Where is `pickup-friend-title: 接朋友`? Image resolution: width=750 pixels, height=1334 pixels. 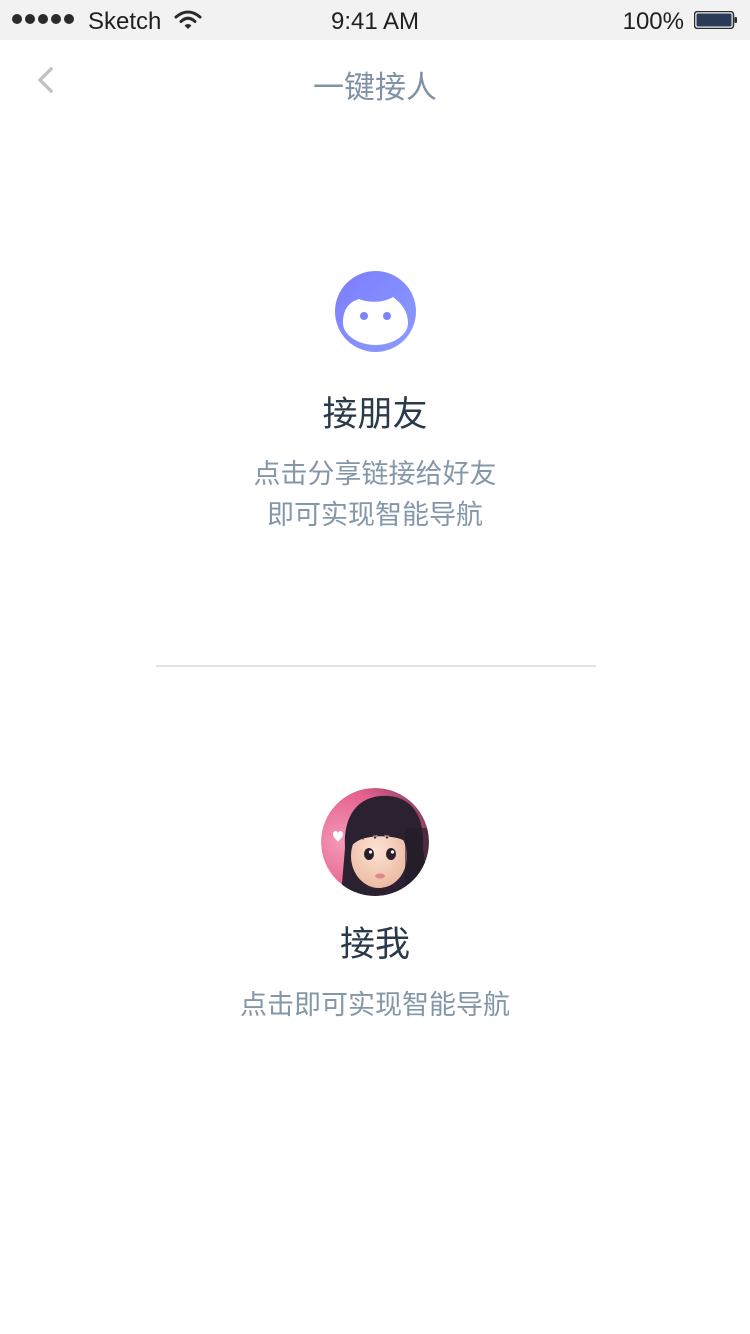 pickup-friend-title: 接朋友 is located at coordinates (375, 415).